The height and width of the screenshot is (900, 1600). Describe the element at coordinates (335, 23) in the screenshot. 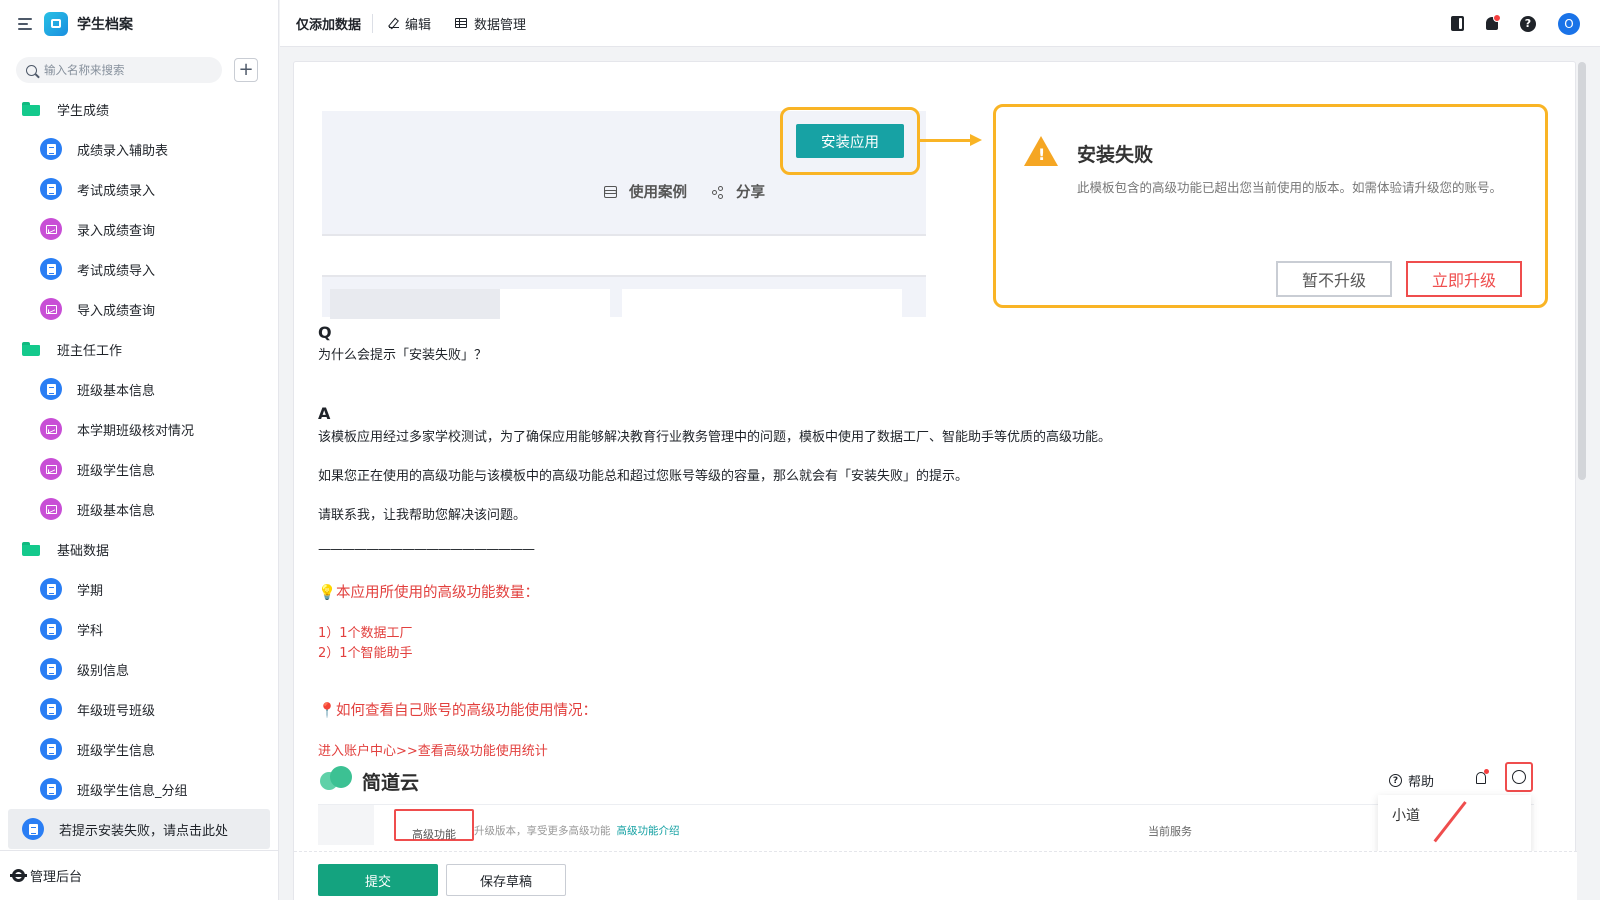

I see `page-title: 仅添加数据` at that location.